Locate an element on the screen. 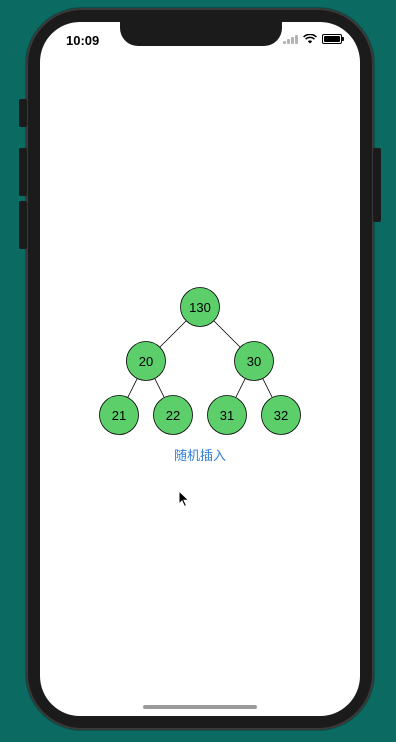 The height and width of the screenshot is (742, 396). tree-node-left-left: 21 is located at coordinates (119, 415).